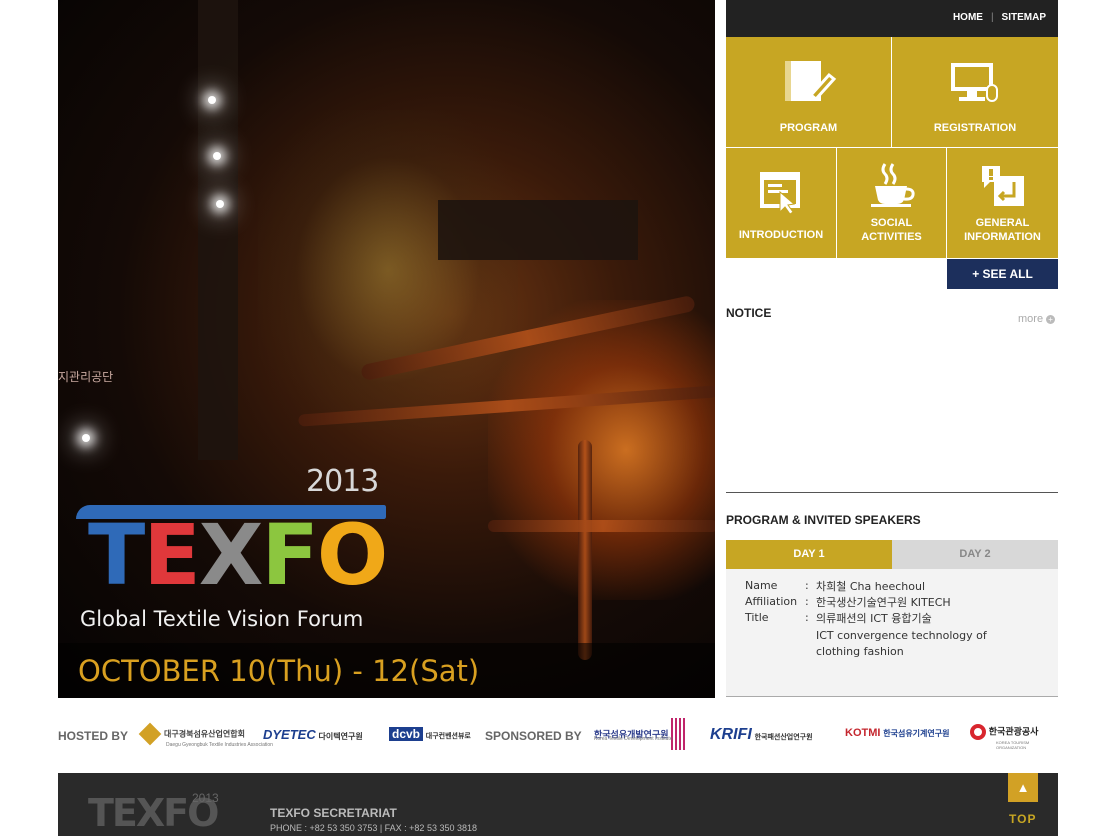 This screenshot has height=836, width=1116. I want to click on menu-tile-general-information: GENERAL INFORMATION, so click(1002, 203).